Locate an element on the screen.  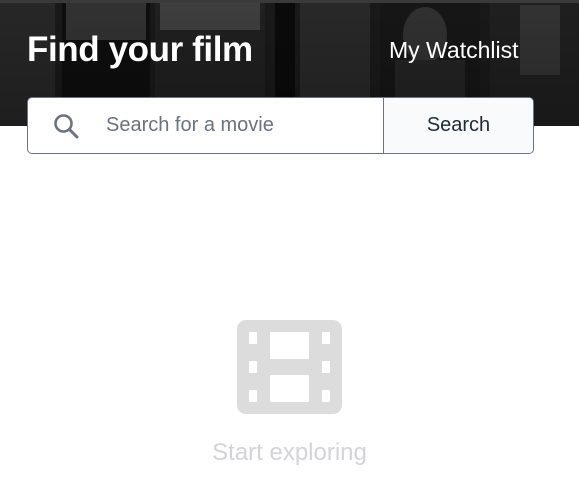
search-icon is located at coordinates (66, 126).